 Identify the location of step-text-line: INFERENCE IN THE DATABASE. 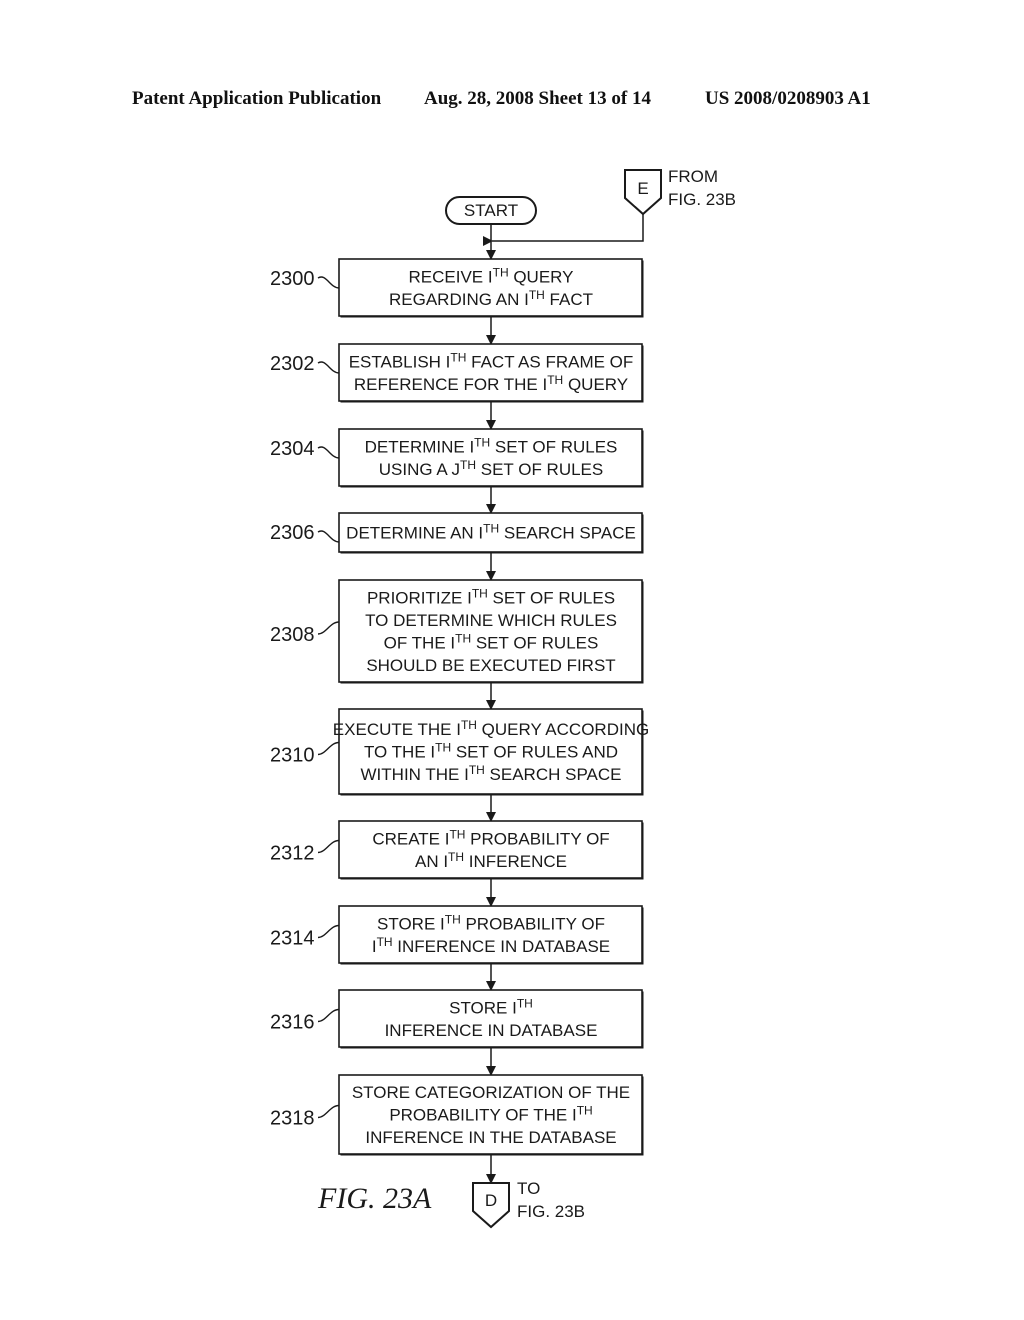
(490, 1137).